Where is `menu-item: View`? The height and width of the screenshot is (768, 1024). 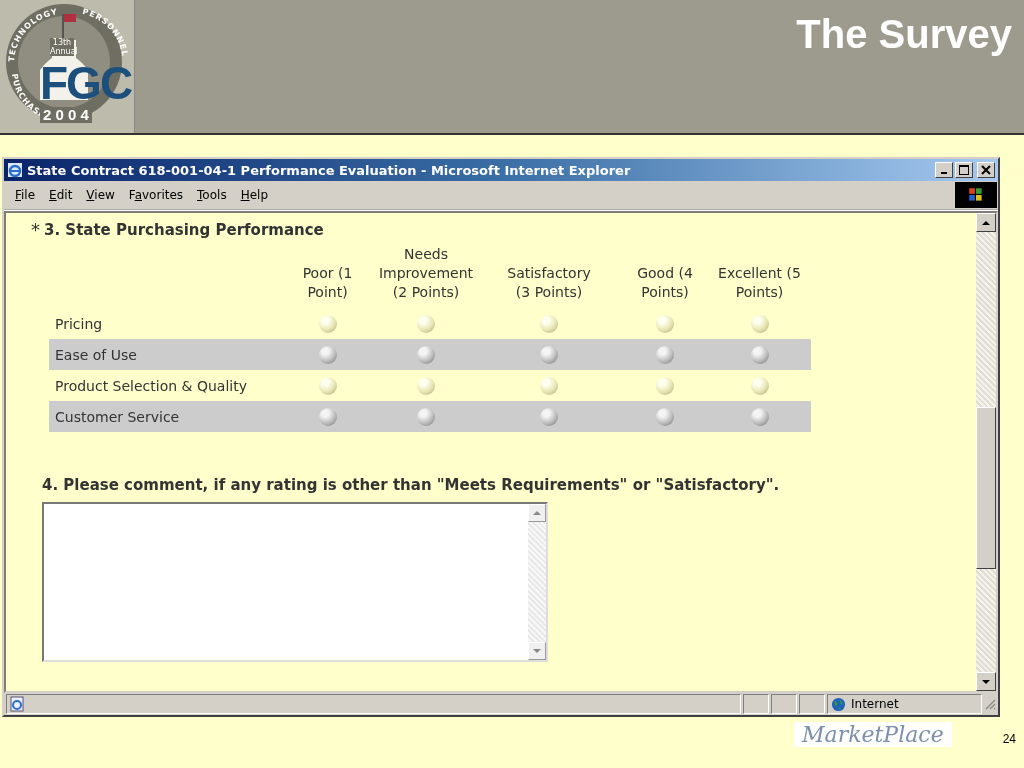 menu-item: View is located at coordinates (100, 195).